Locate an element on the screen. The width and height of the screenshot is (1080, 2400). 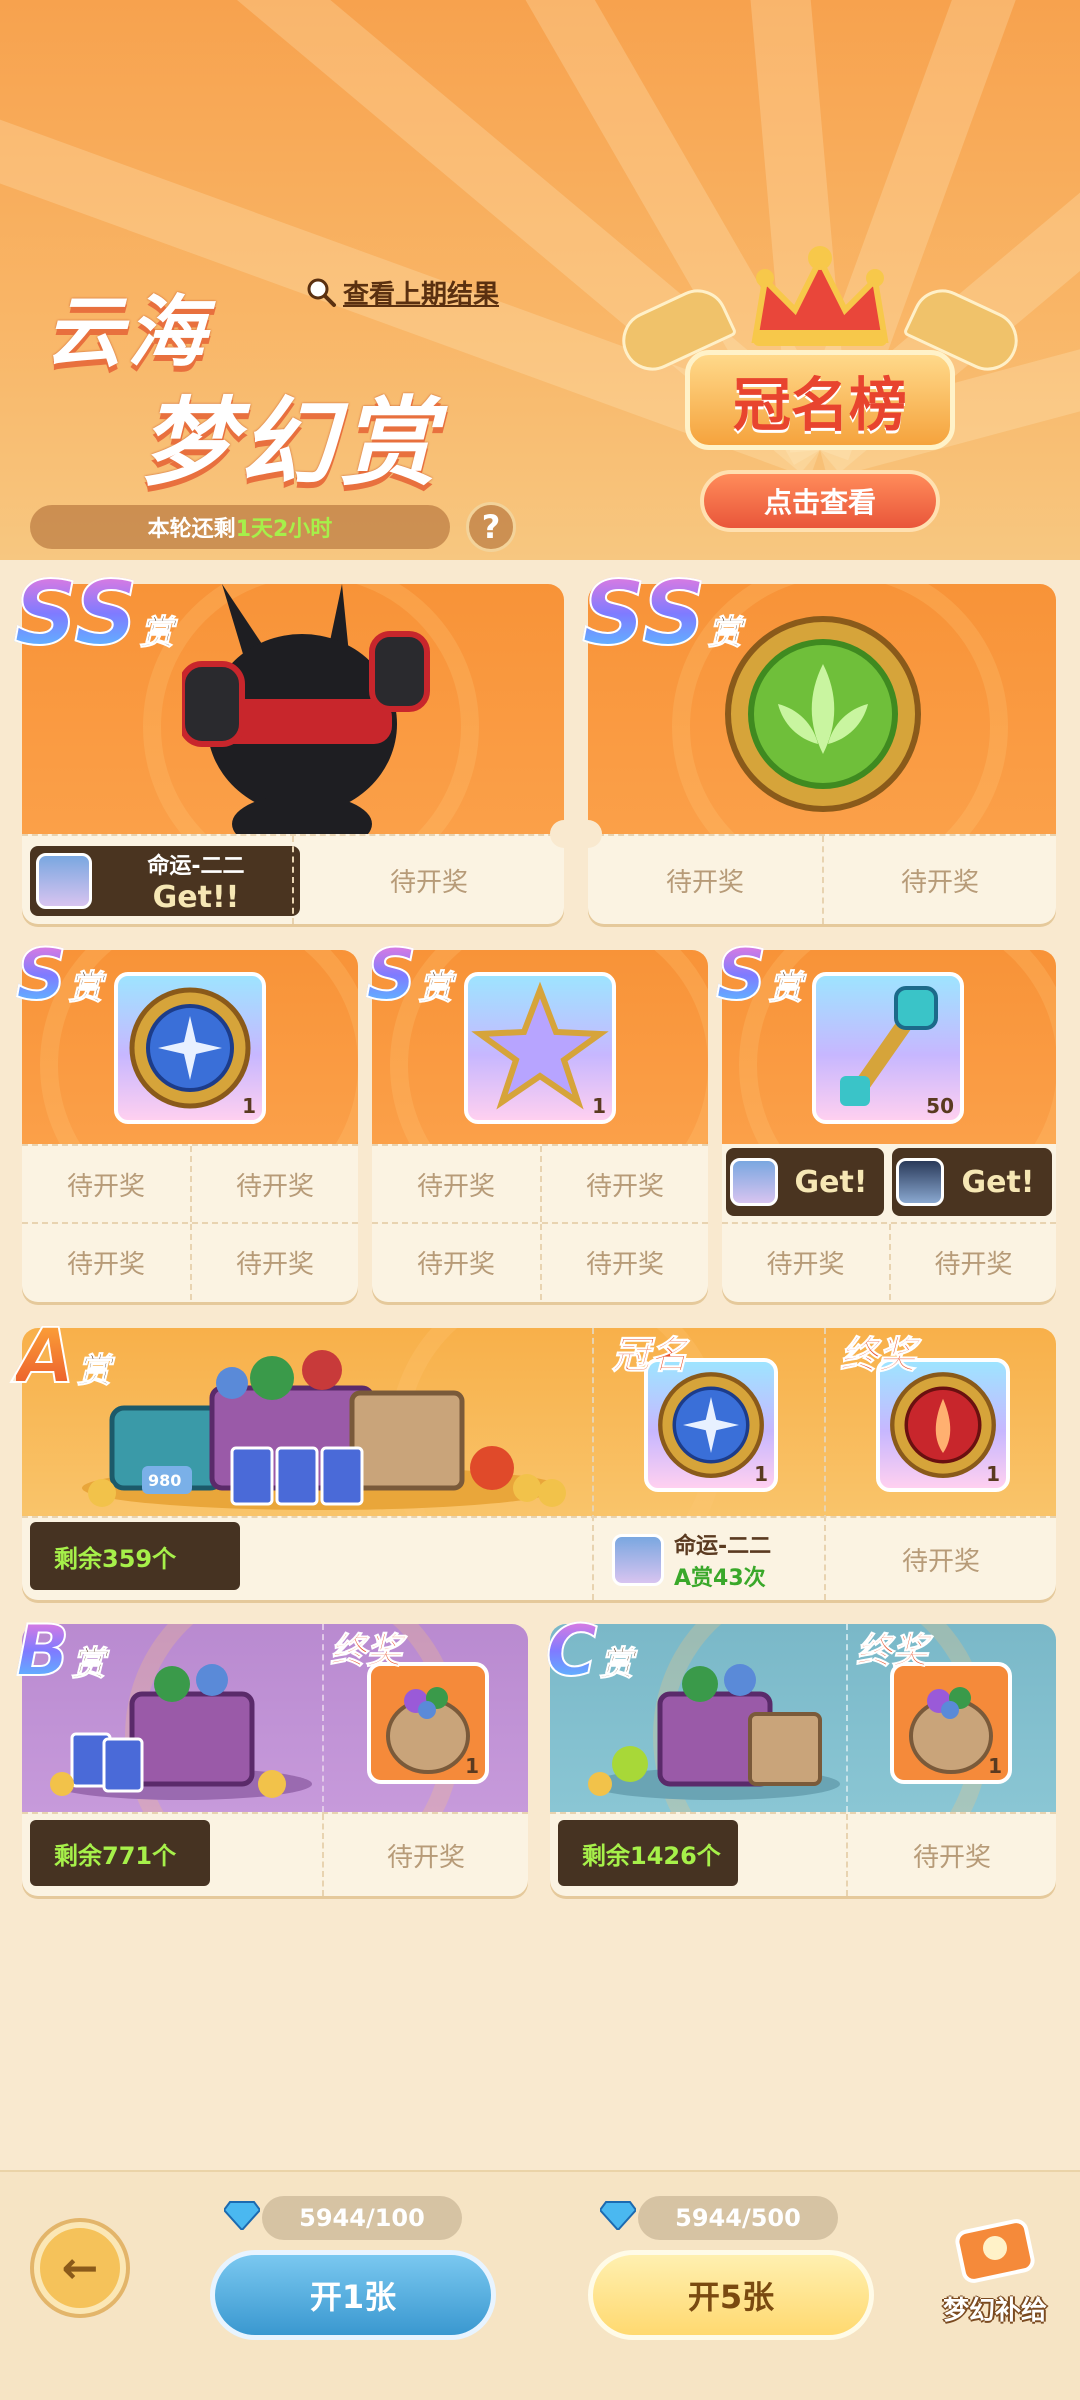
logo-line2: 梦幻赏 is located at coordinates (290, 443).